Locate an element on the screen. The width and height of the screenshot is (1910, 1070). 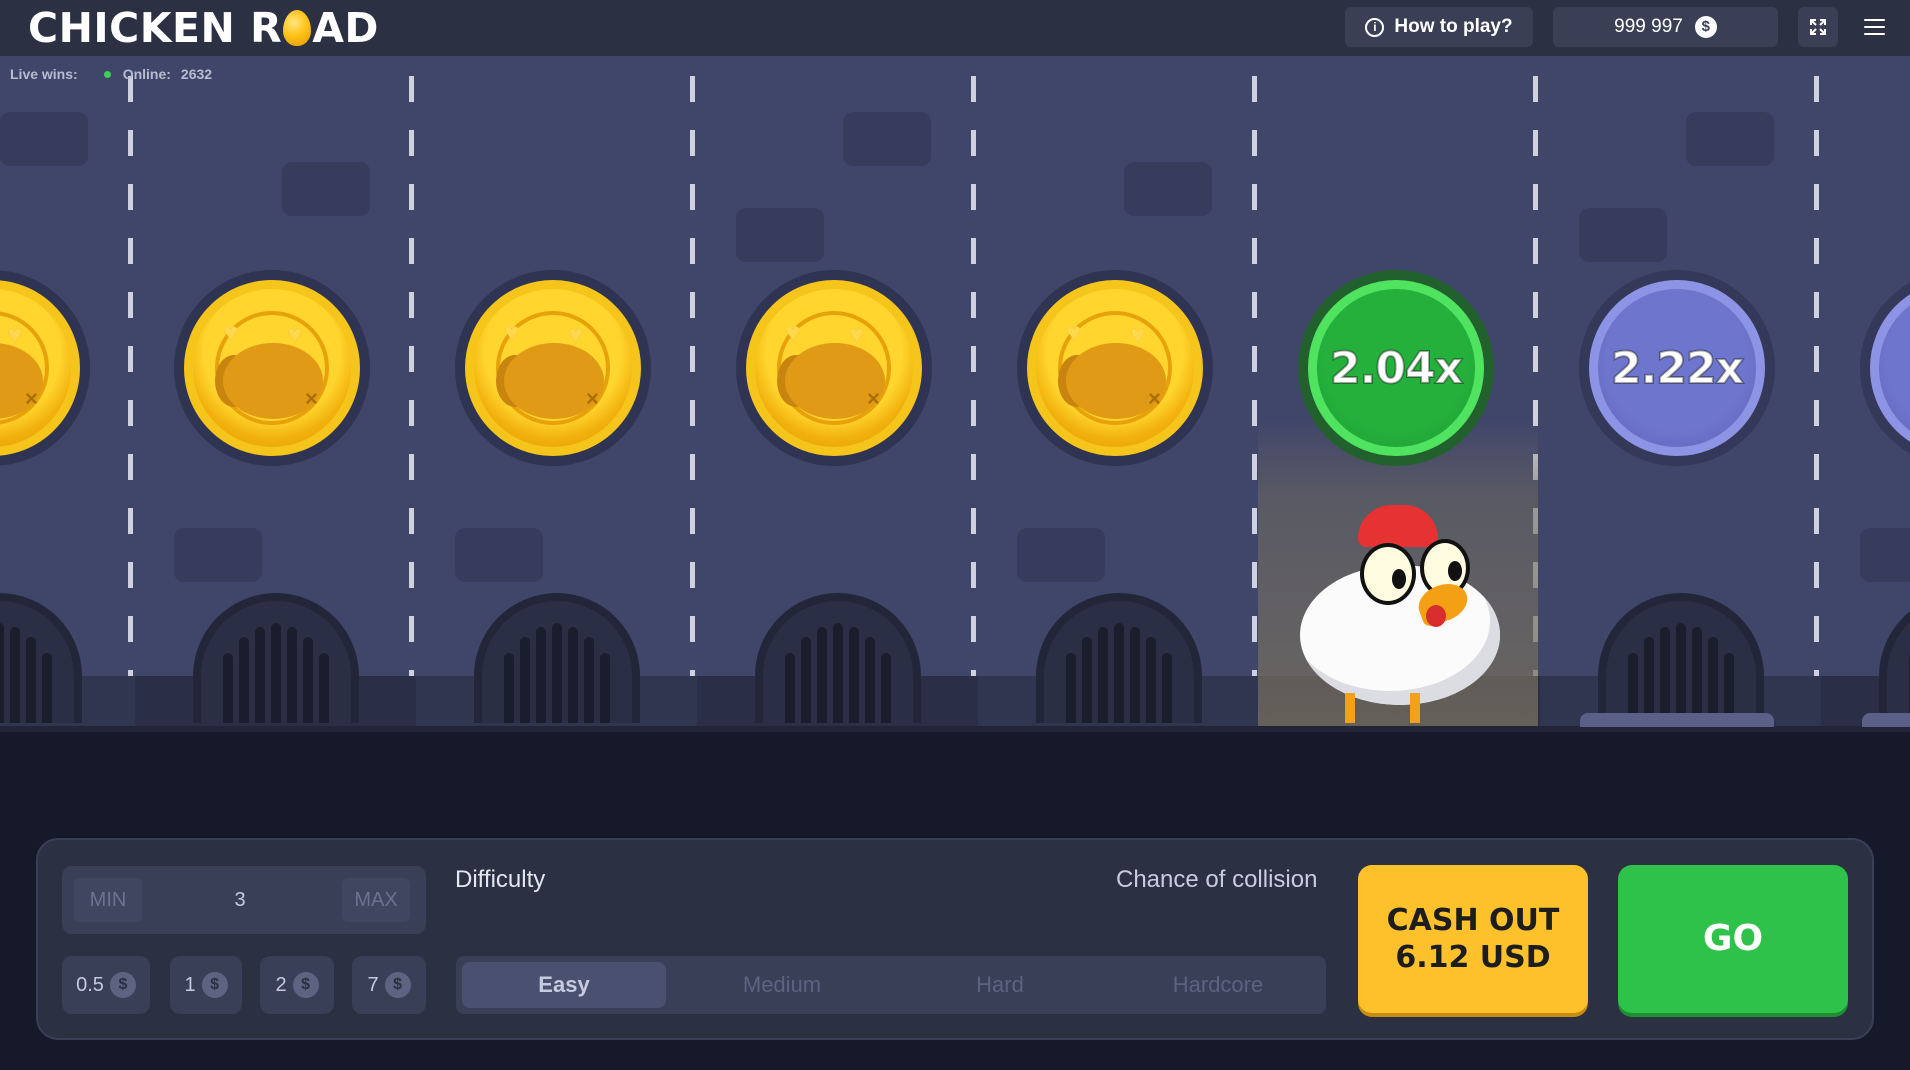
balance-value: 999 997 is located at coordinates (1648, 26).